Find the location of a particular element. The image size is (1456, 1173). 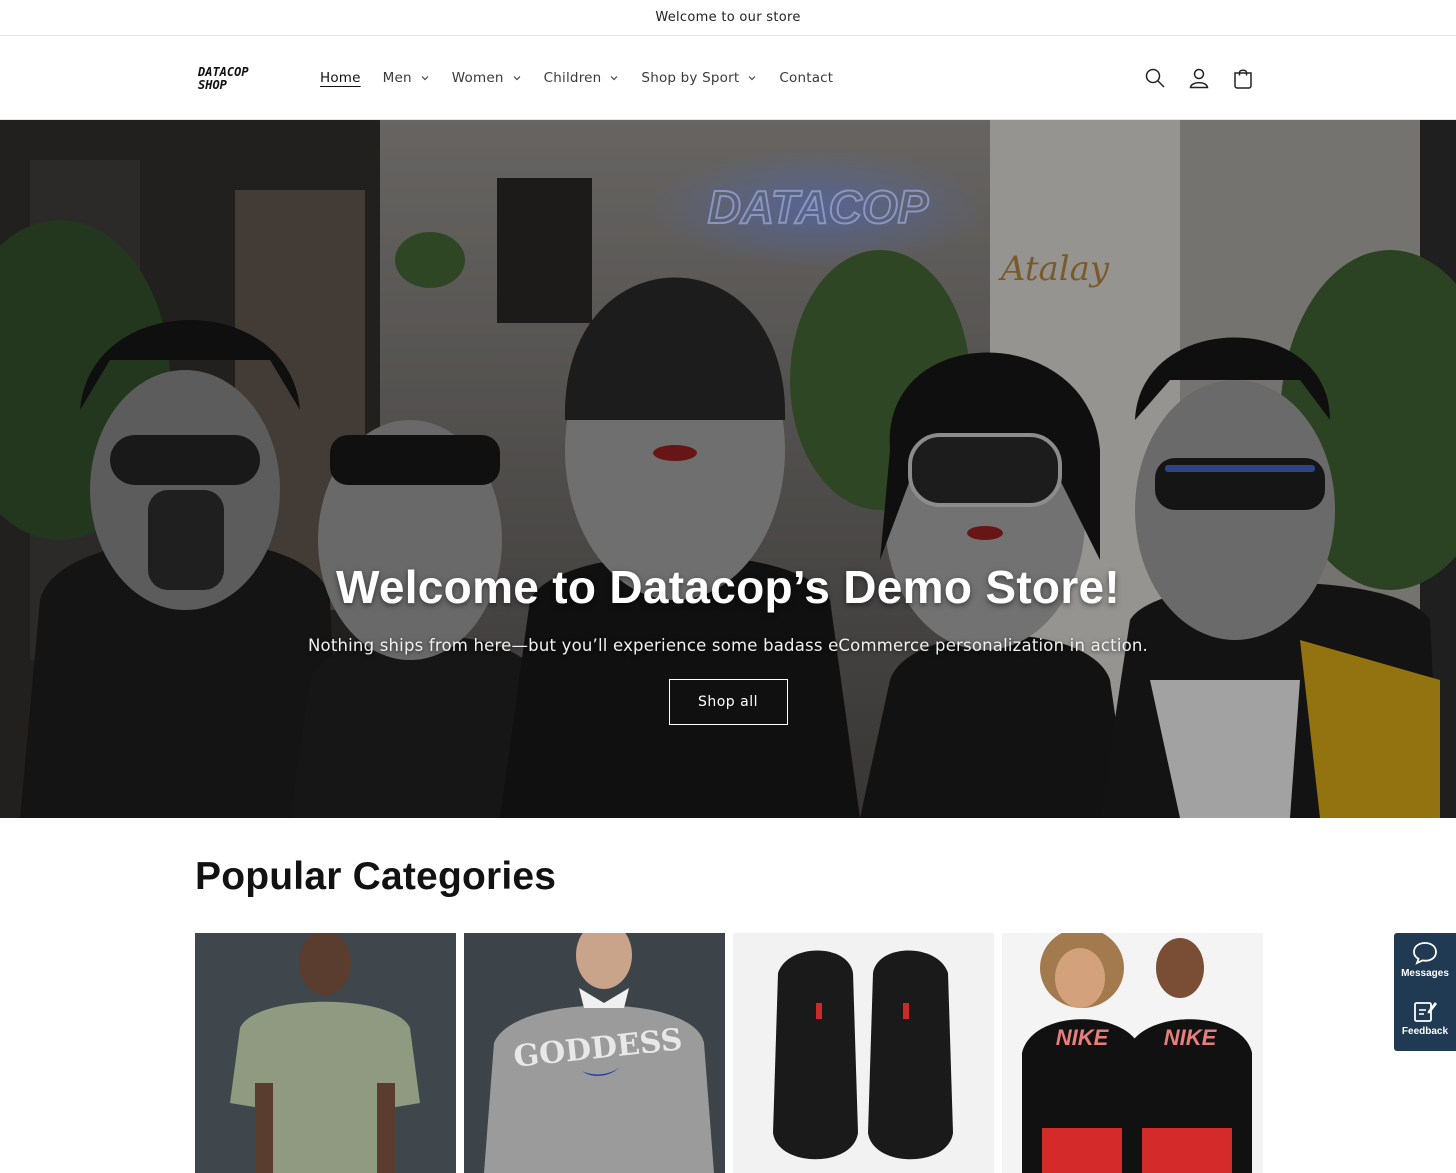

nav-item-women: Women is located at coordinates (487, 78).